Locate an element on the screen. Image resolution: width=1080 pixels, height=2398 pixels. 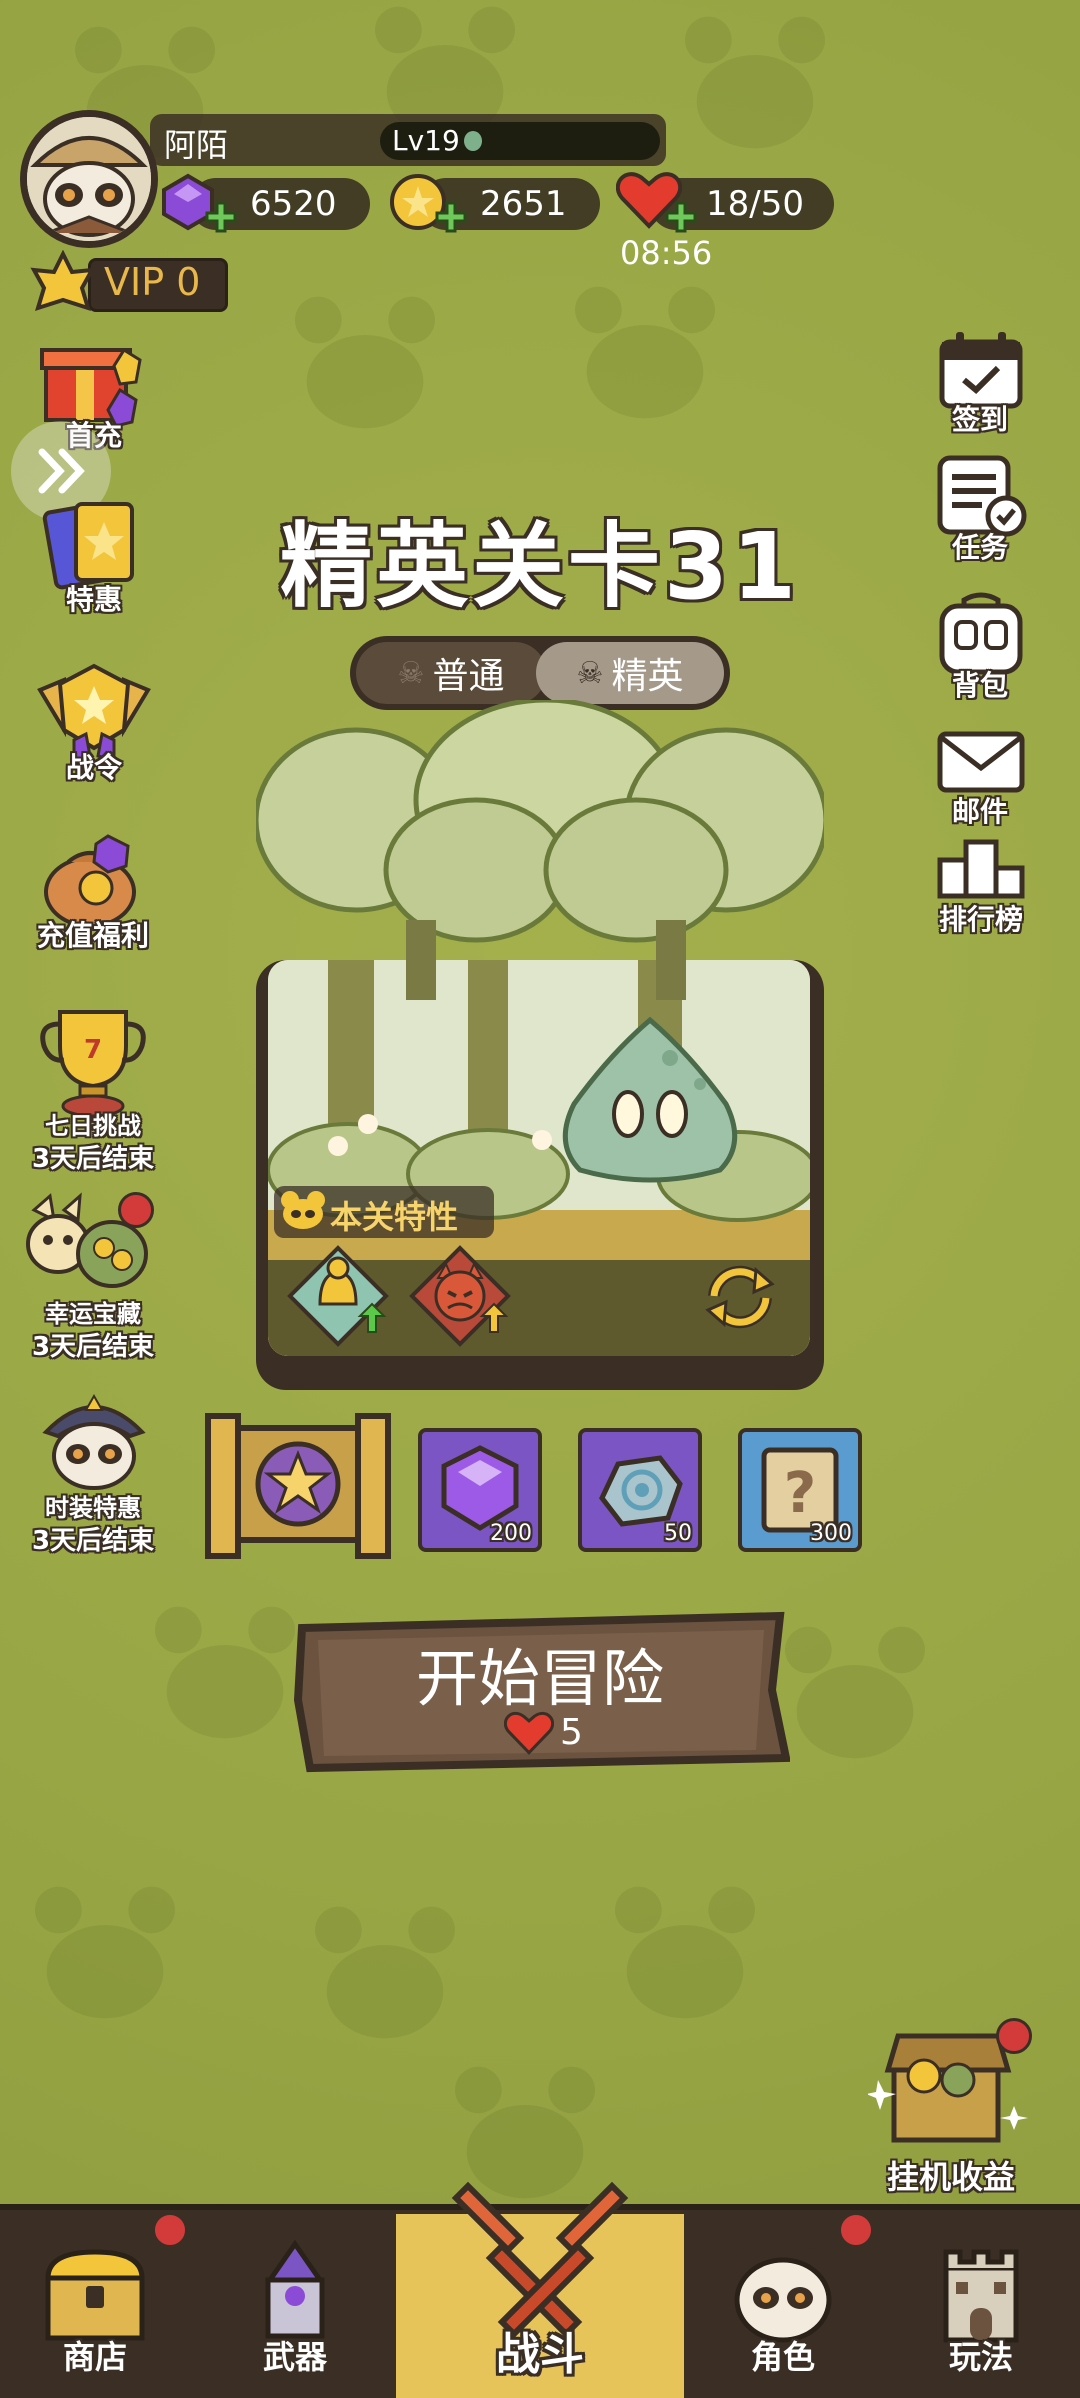
demon-skull-icon: ☠ is located at coordinates (590, 673).